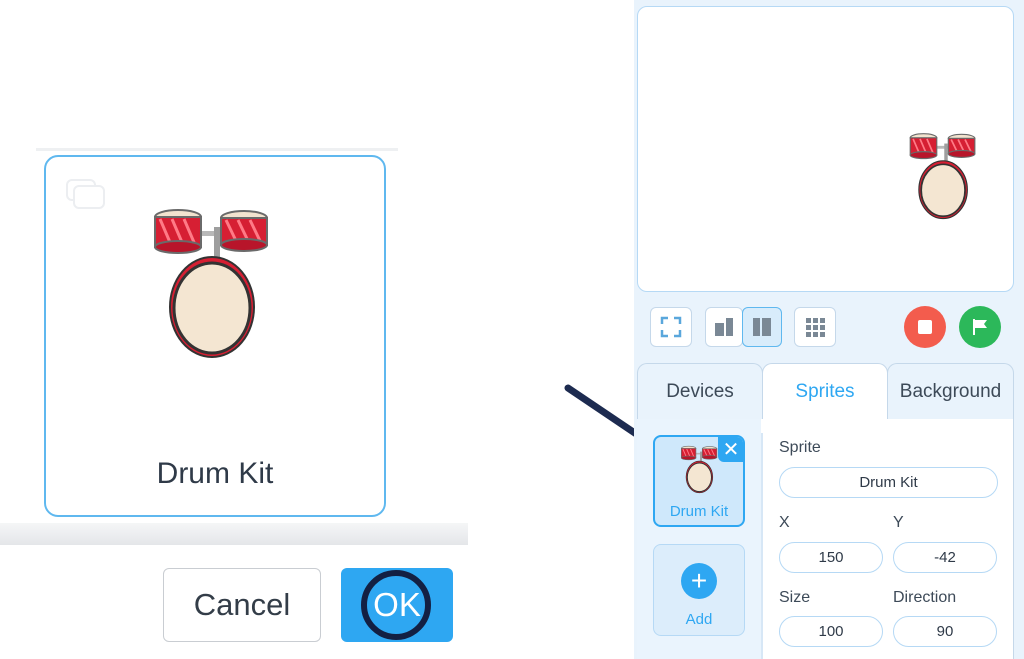  What do you see at coordinates (215, 473) in the screenshot?
I see `sprite-card-label: Drum Kit` at bounding box center [215, 473].